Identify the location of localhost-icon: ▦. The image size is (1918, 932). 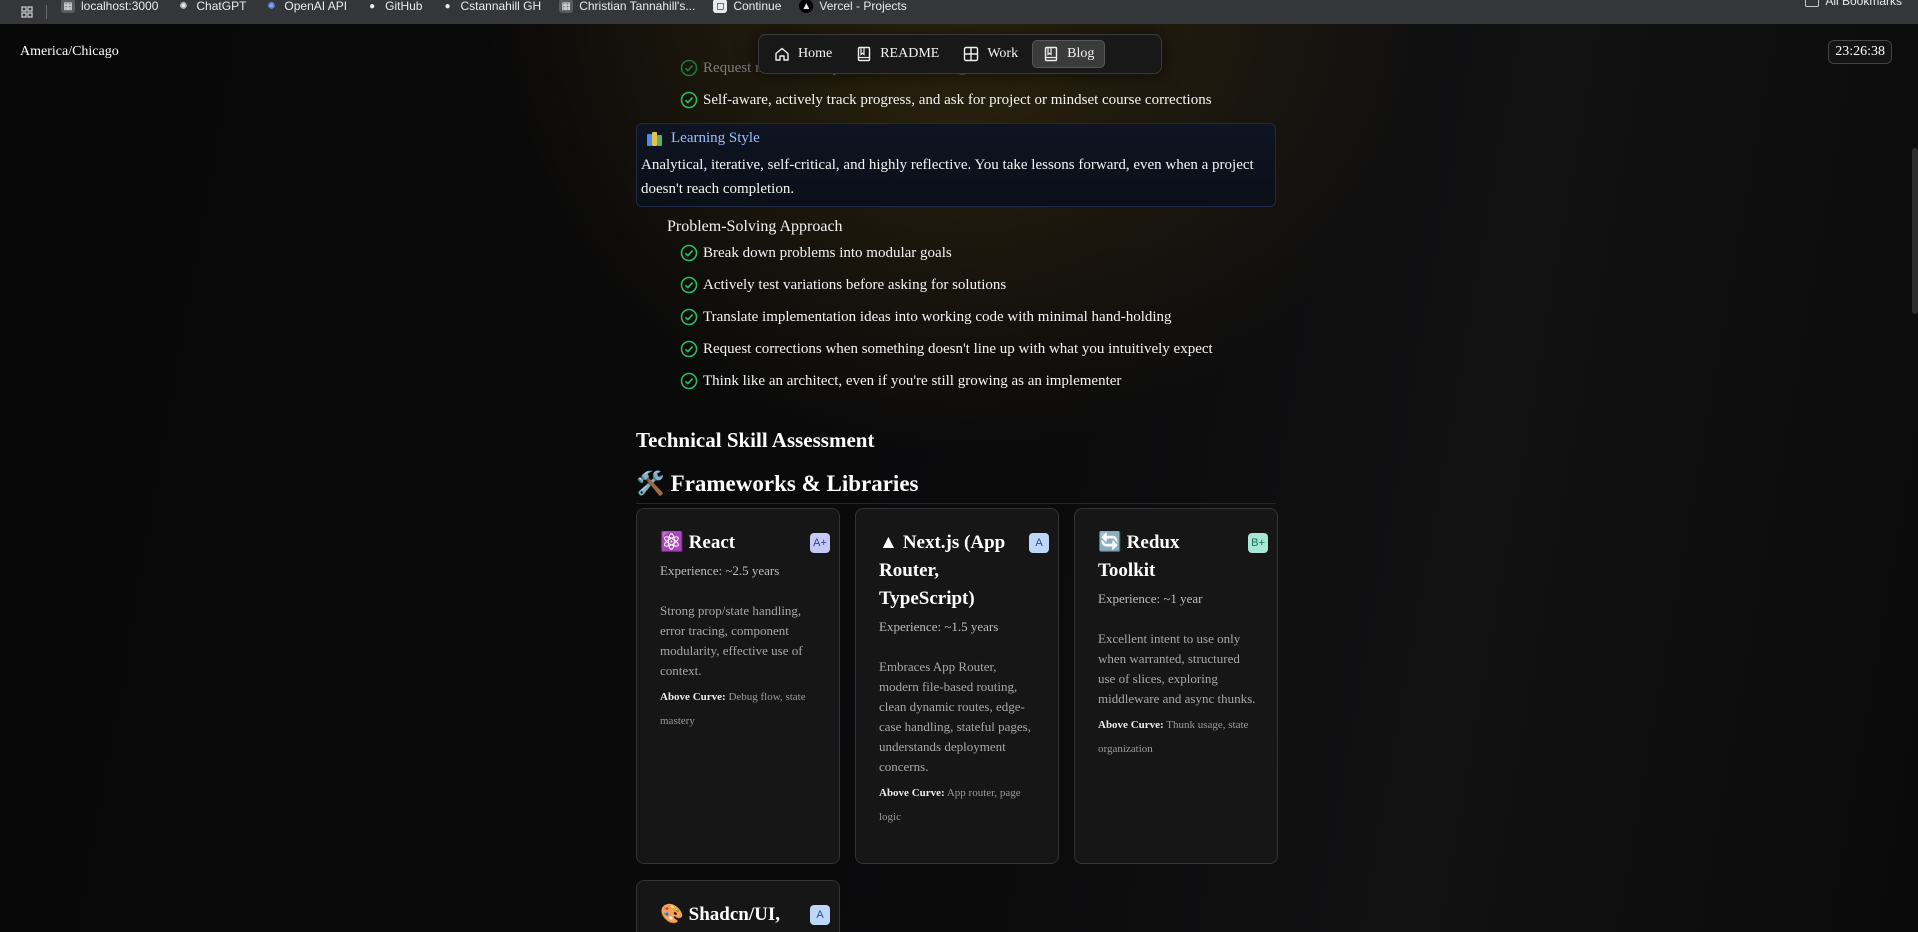
(68, 6).